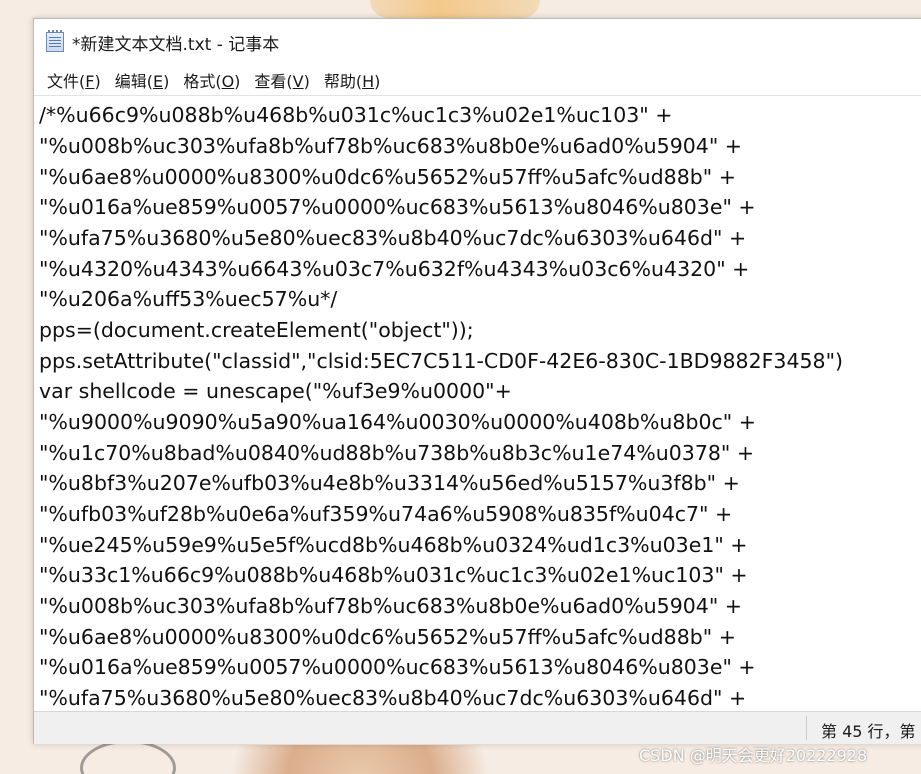 The width and height of the screenshot is (921, 774). What do you see at coordinates (133, 81) in the screenshot?
I see `menu-edit-label: 编辑(` at bounding box center [133, 81].